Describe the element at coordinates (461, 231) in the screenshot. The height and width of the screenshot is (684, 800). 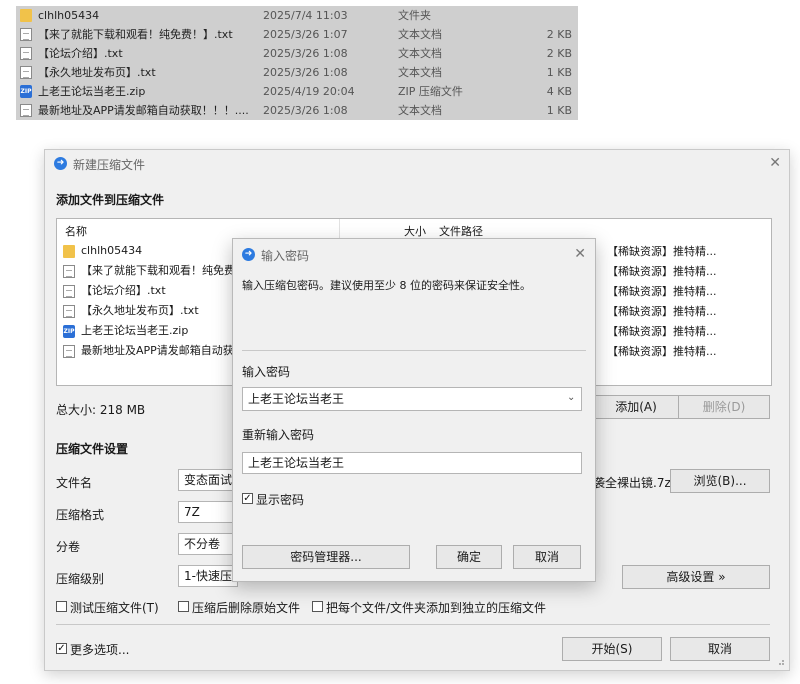
I see `column-header-path: 文件路径` at that location.